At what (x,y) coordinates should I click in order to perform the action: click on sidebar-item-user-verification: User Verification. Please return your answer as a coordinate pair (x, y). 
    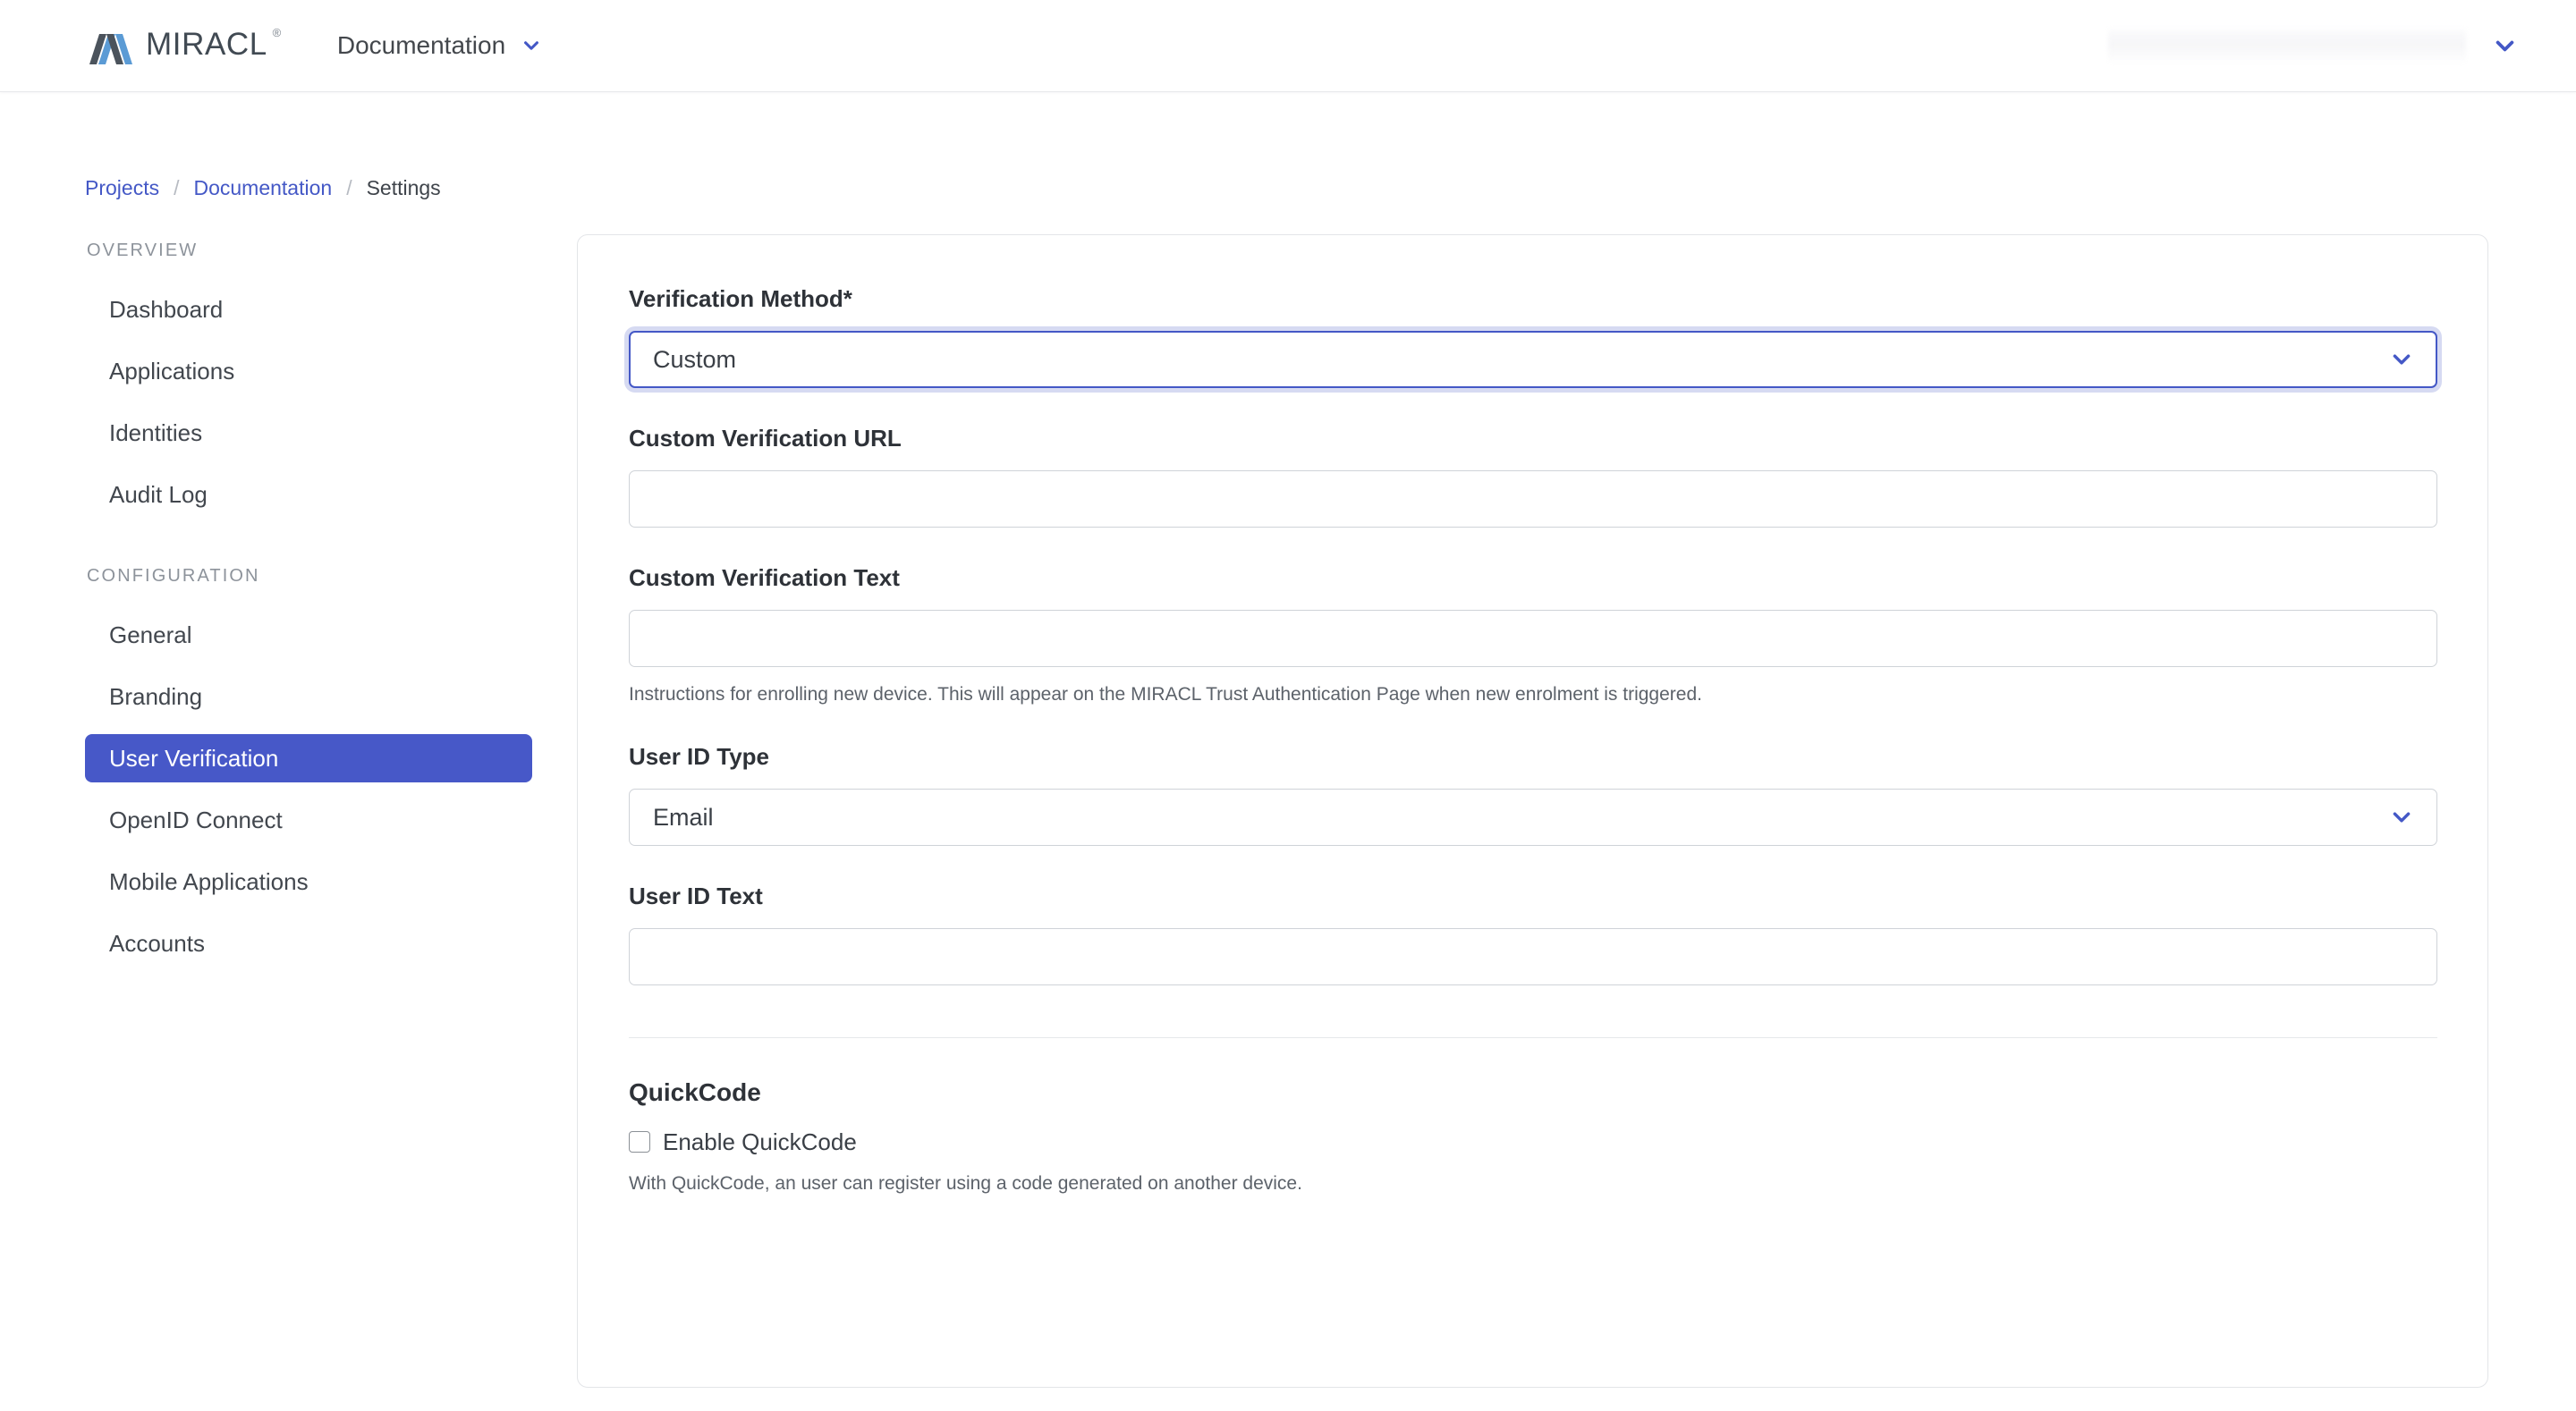
    Looking at the image, I should click on (308, 758).